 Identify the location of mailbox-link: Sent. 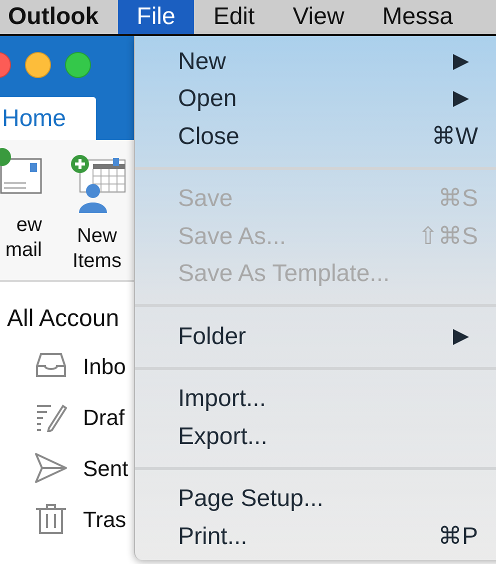
(105, 468).